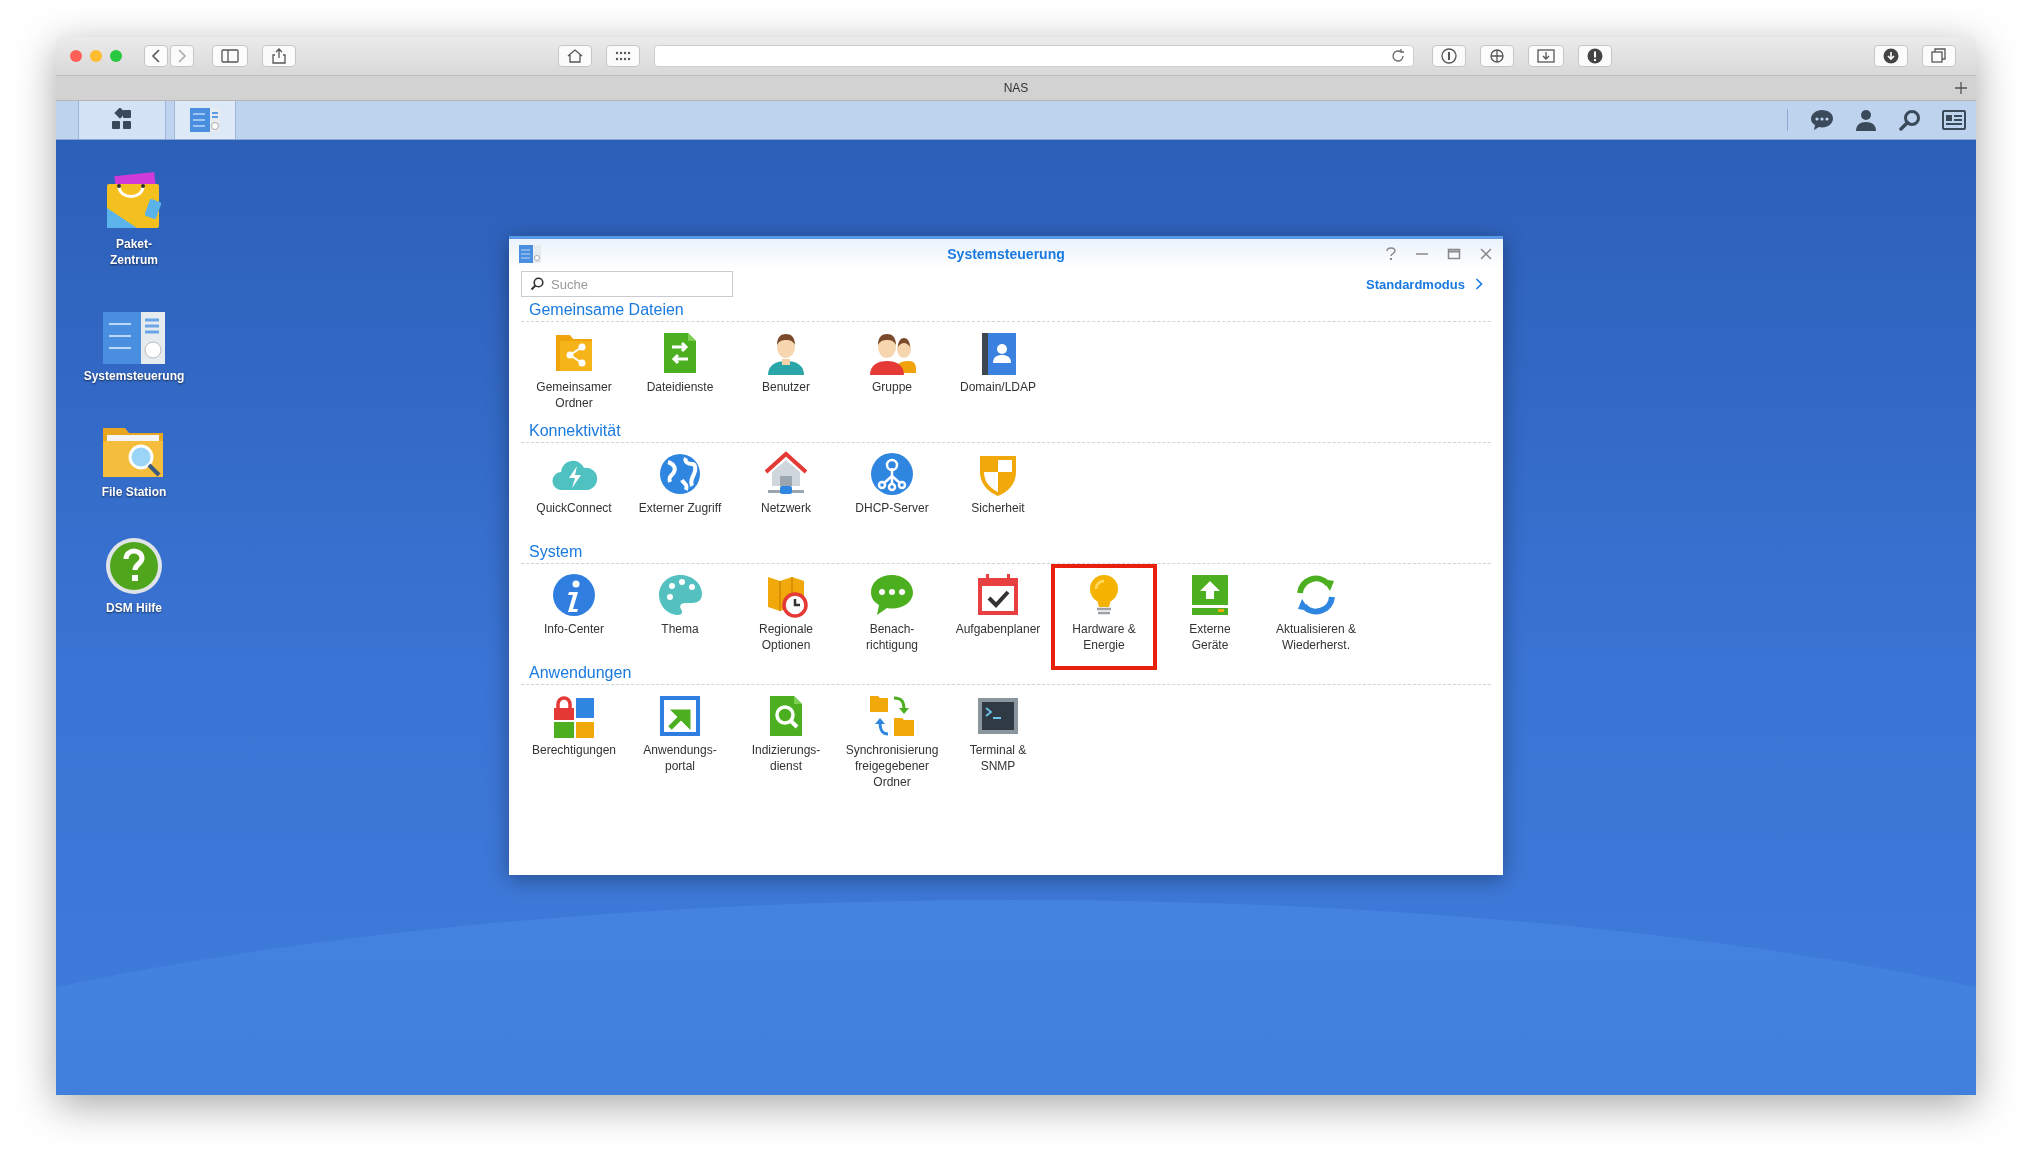 The height and width of the screenshot is (1169, 2032). I want to click on download-button, so click(1891, 56).